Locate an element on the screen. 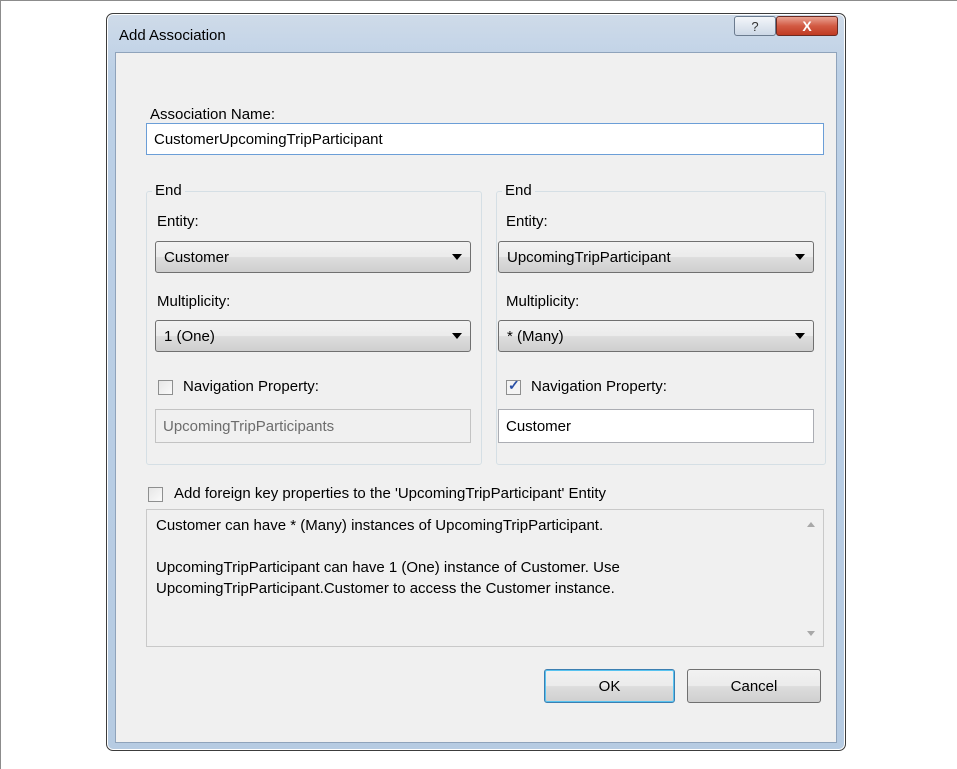 The height and width of the screenshot is (769, 957). end2-nav-label: Navigation Property: is located at coordinates (599, 386).